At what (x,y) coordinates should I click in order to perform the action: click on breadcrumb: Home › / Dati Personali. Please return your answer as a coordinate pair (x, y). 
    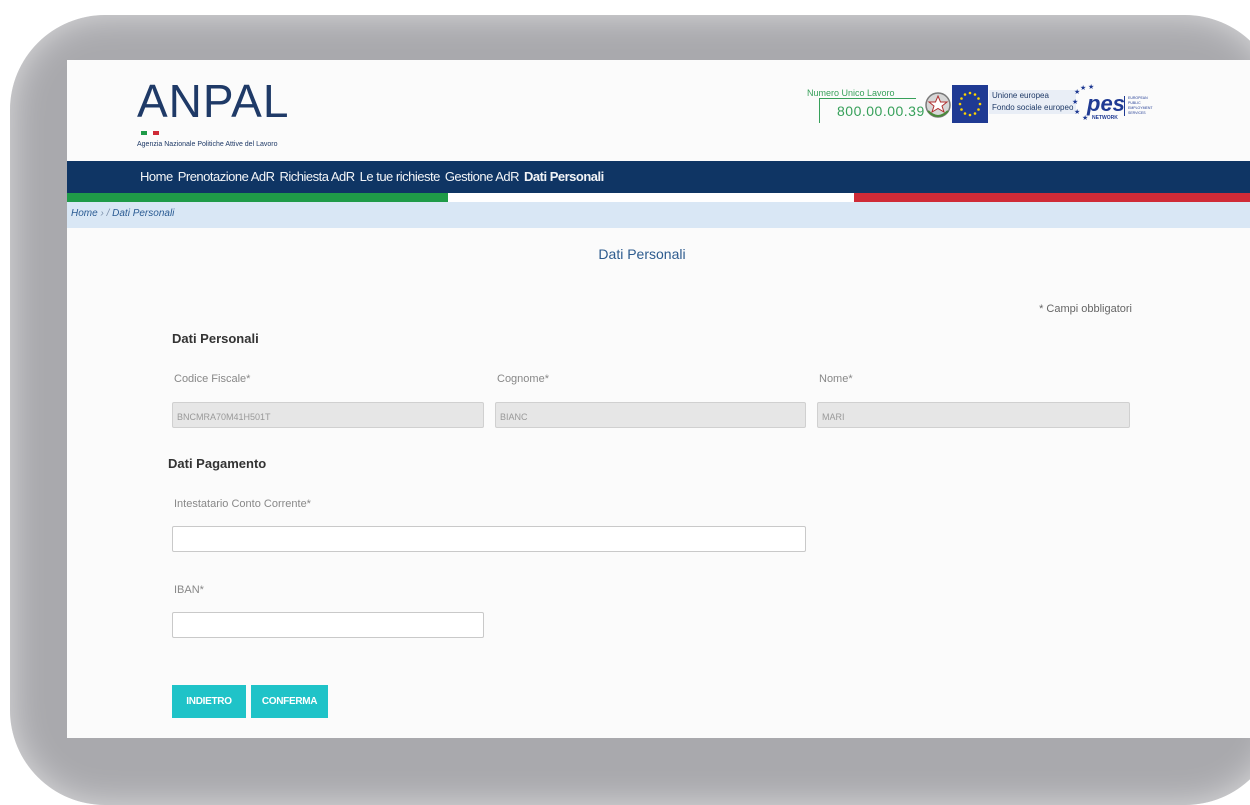
    Looking at the image, I should click on (658, 215).